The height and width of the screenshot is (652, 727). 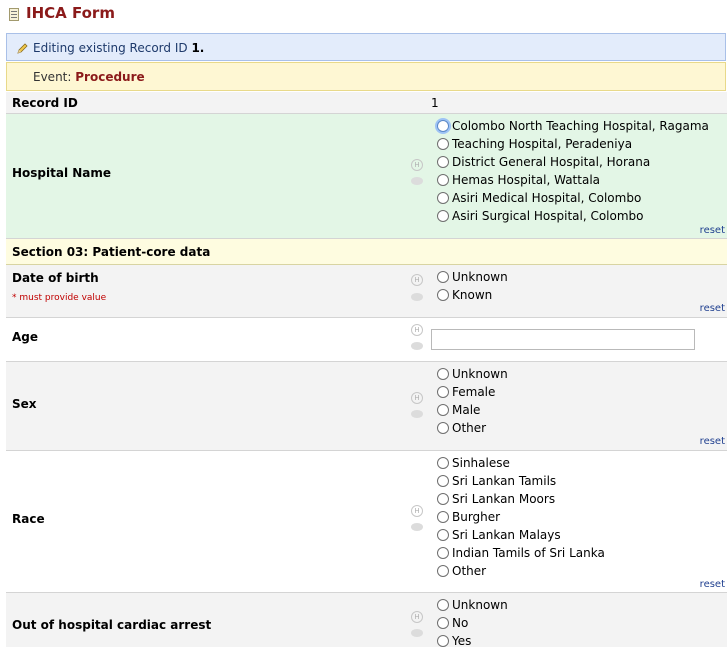 What do you see at coordinates (472, 295) in the screenshot?
I see `option-label: Known` at bounding box center [472, 295].